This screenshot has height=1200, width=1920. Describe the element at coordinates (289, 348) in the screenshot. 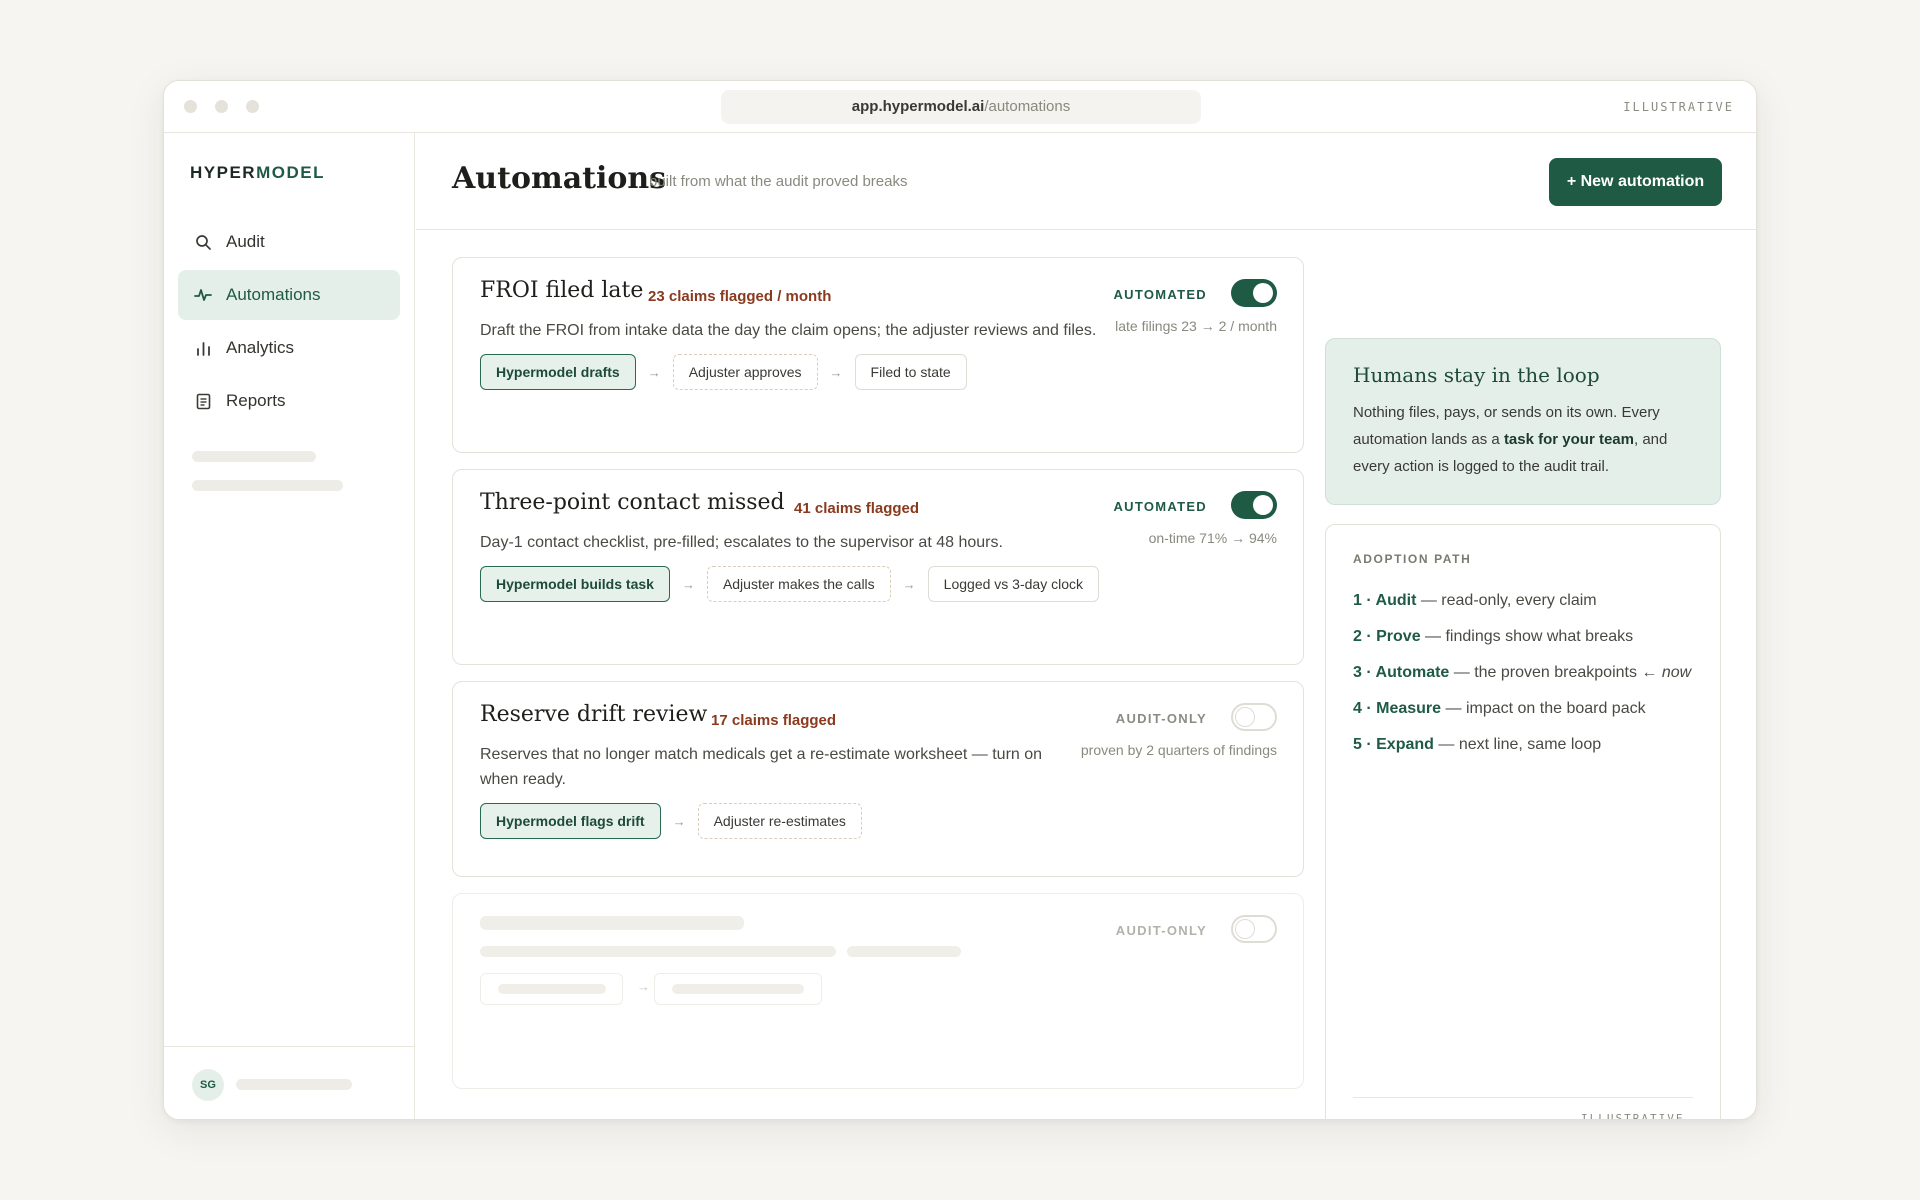

I see `sidebar-item-analytics: Analytics` at that location.